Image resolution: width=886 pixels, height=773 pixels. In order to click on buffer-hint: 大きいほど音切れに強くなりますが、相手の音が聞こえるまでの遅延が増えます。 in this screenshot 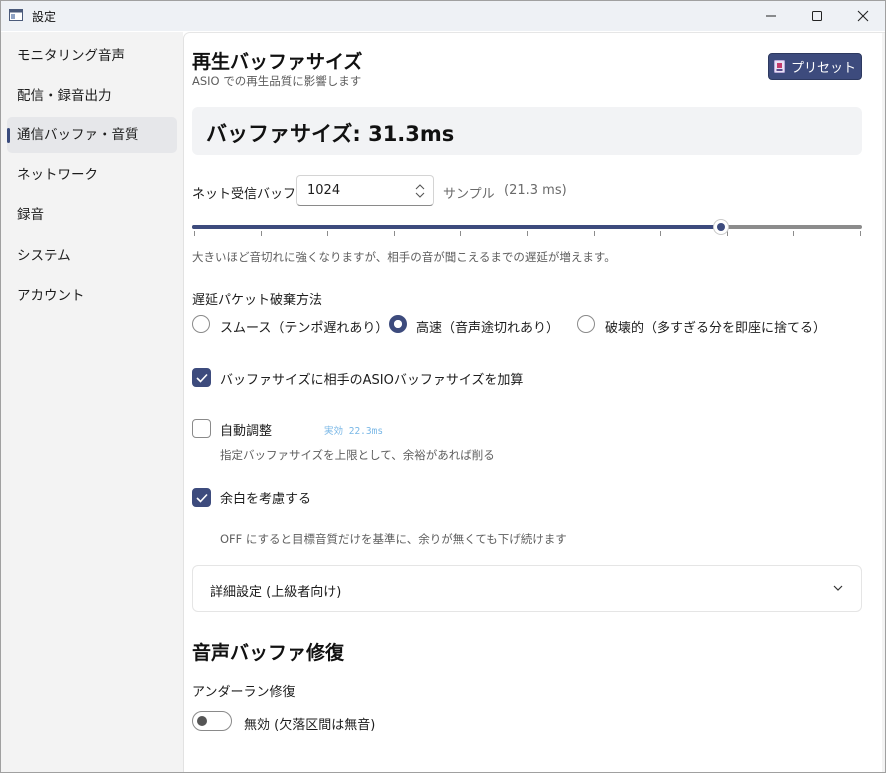, I will do `click(404, 257)`.